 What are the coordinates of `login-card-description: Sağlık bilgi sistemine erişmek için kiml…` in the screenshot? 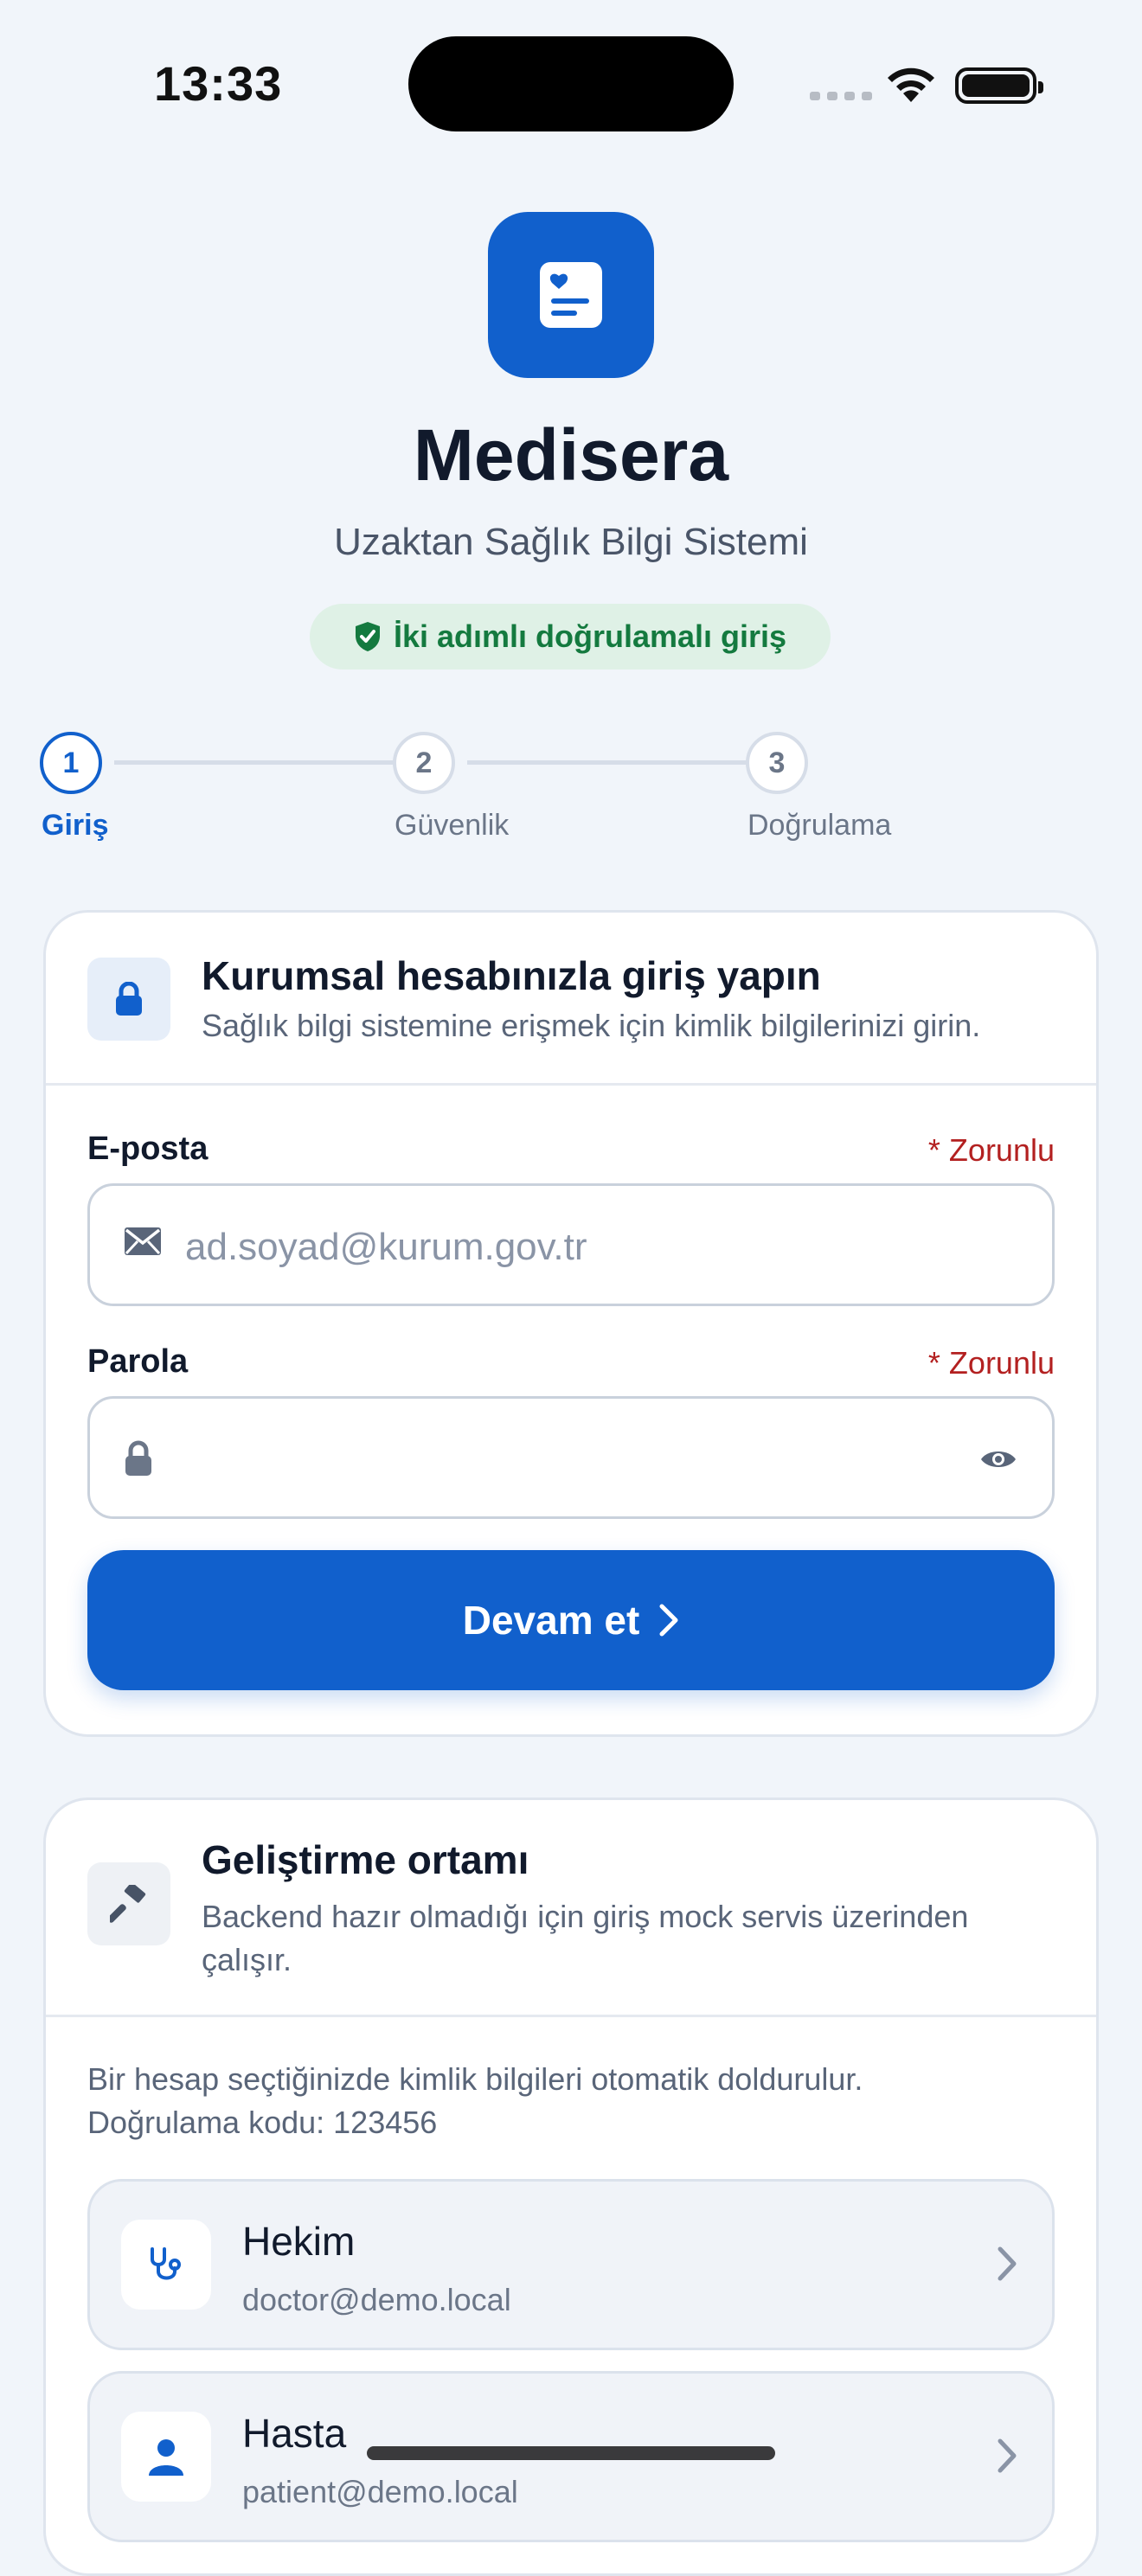 It's located at (591, 1025).